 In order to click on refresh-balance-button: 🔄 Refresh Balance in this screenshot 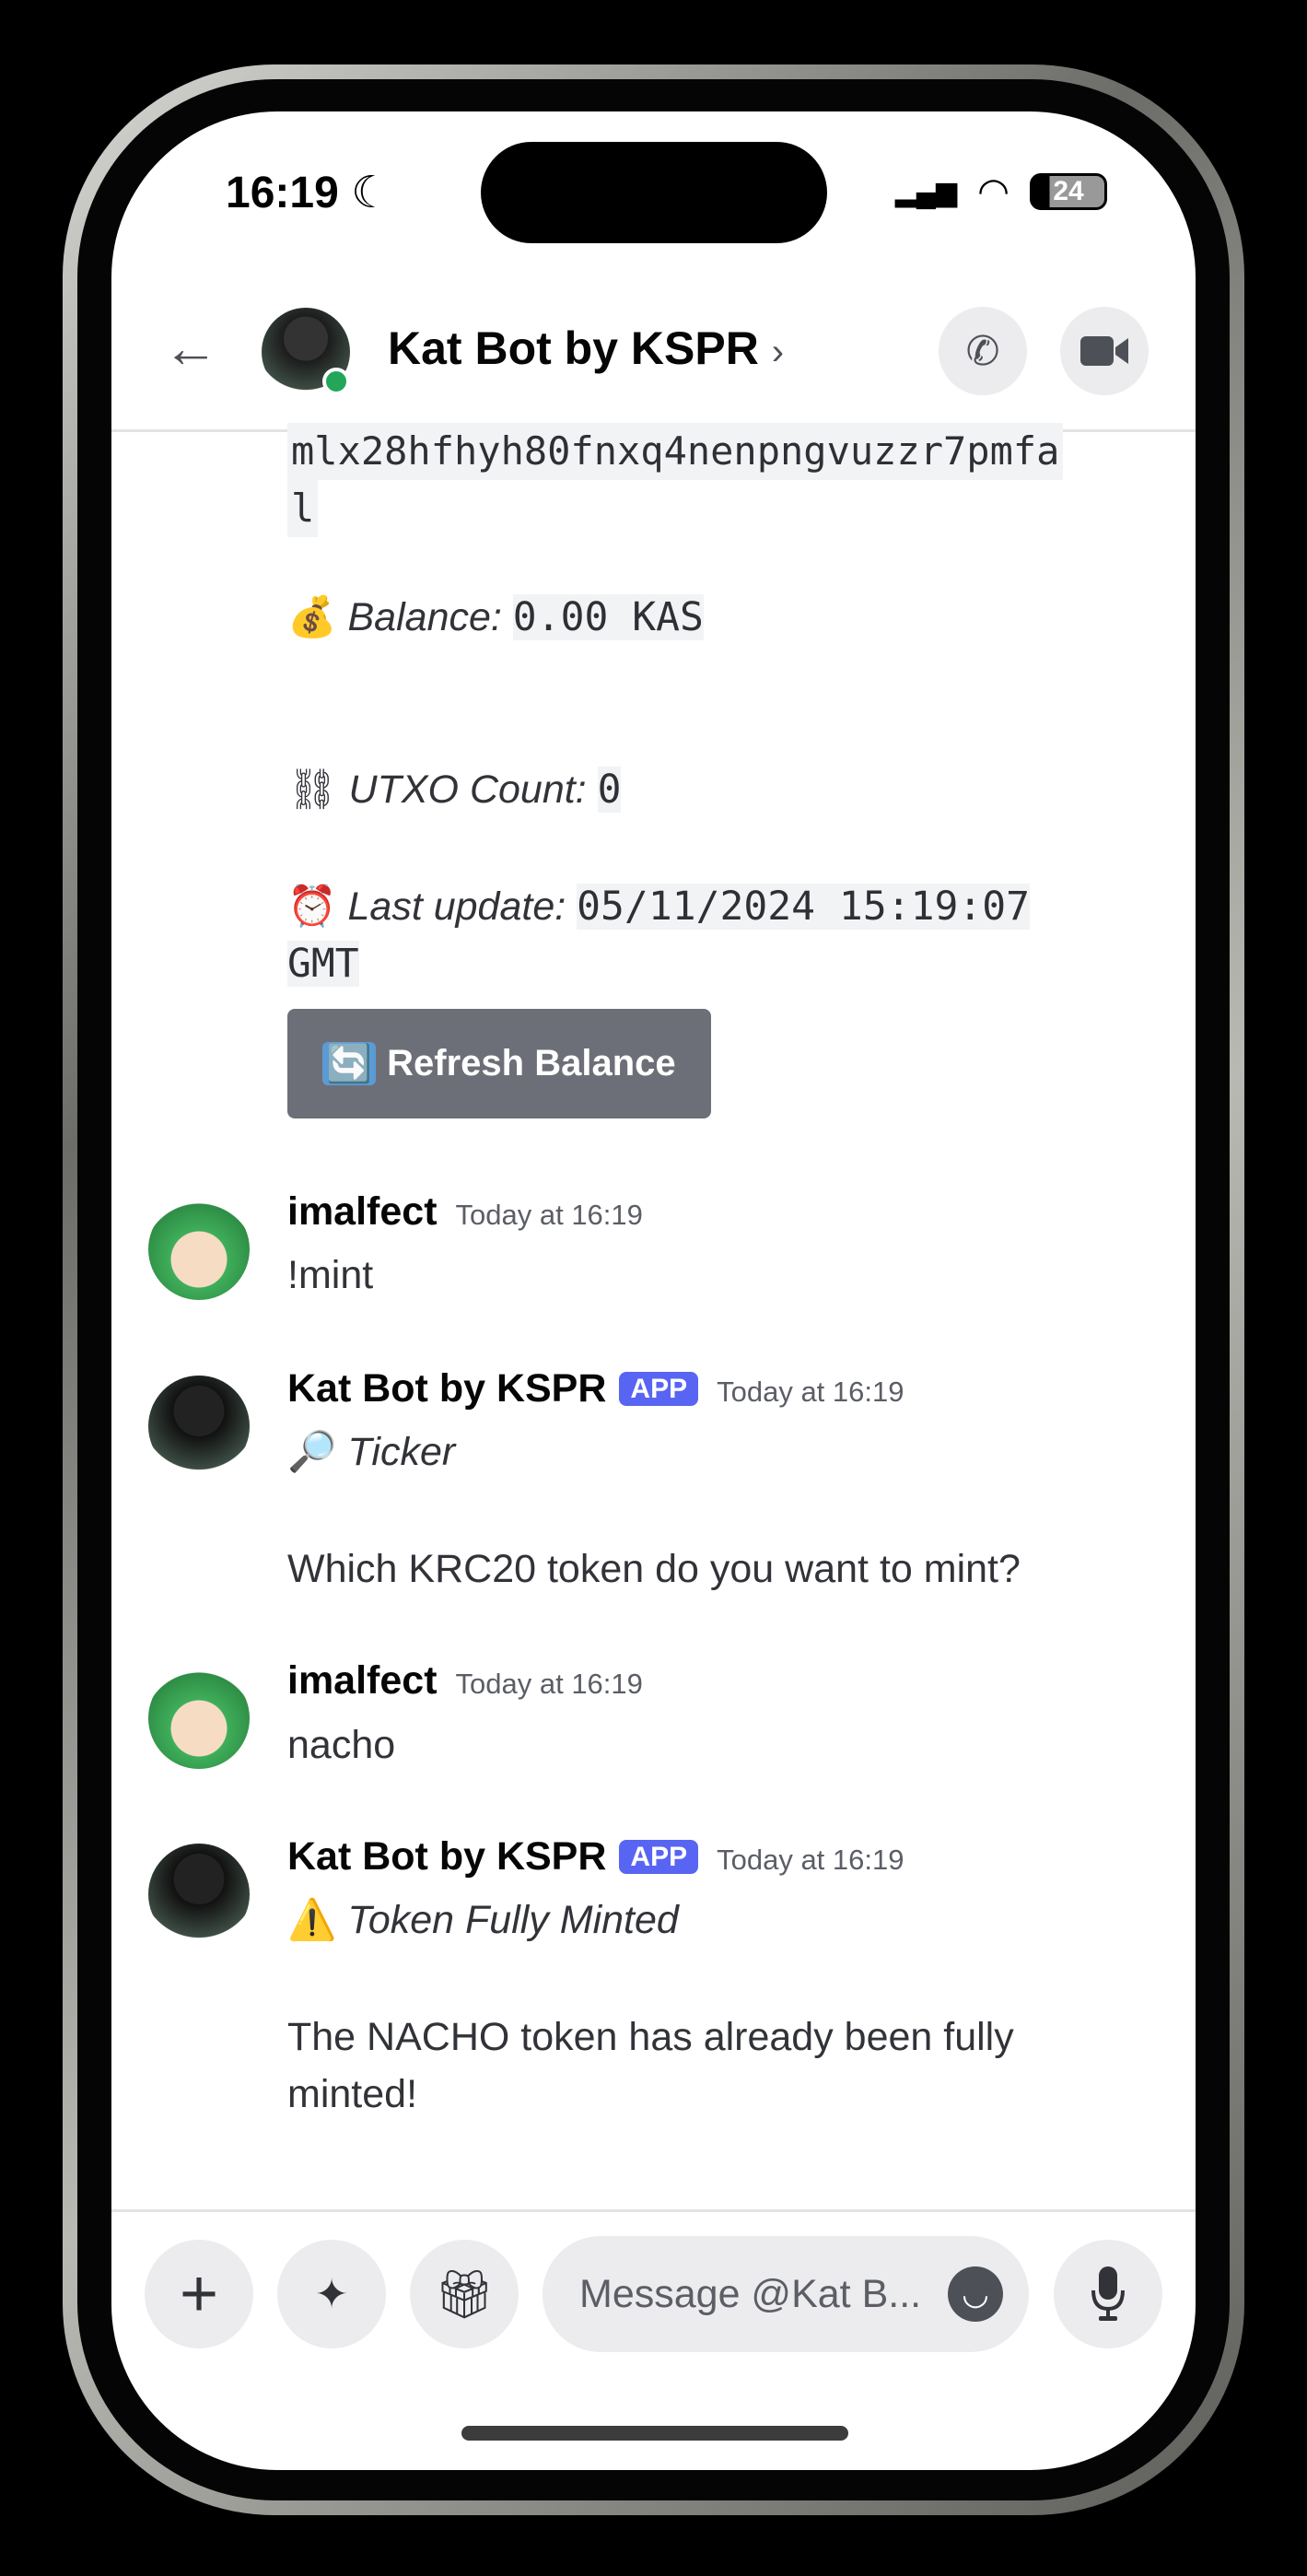, I will do `click(499, 1063)`.